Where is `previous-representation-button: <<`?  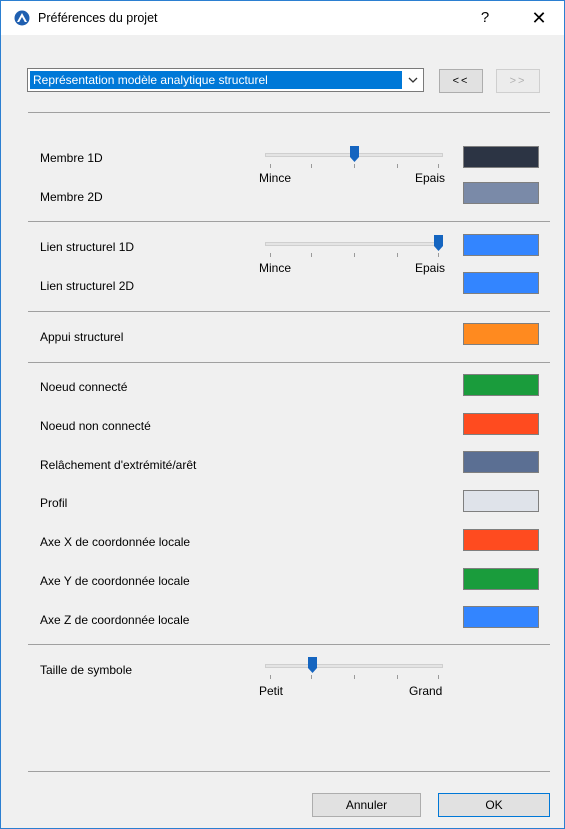 previous-representation-button: << is located at coordinates (461, 81).